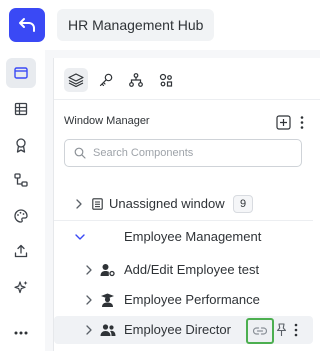  I want to click on table-icon, so click(21, 109).